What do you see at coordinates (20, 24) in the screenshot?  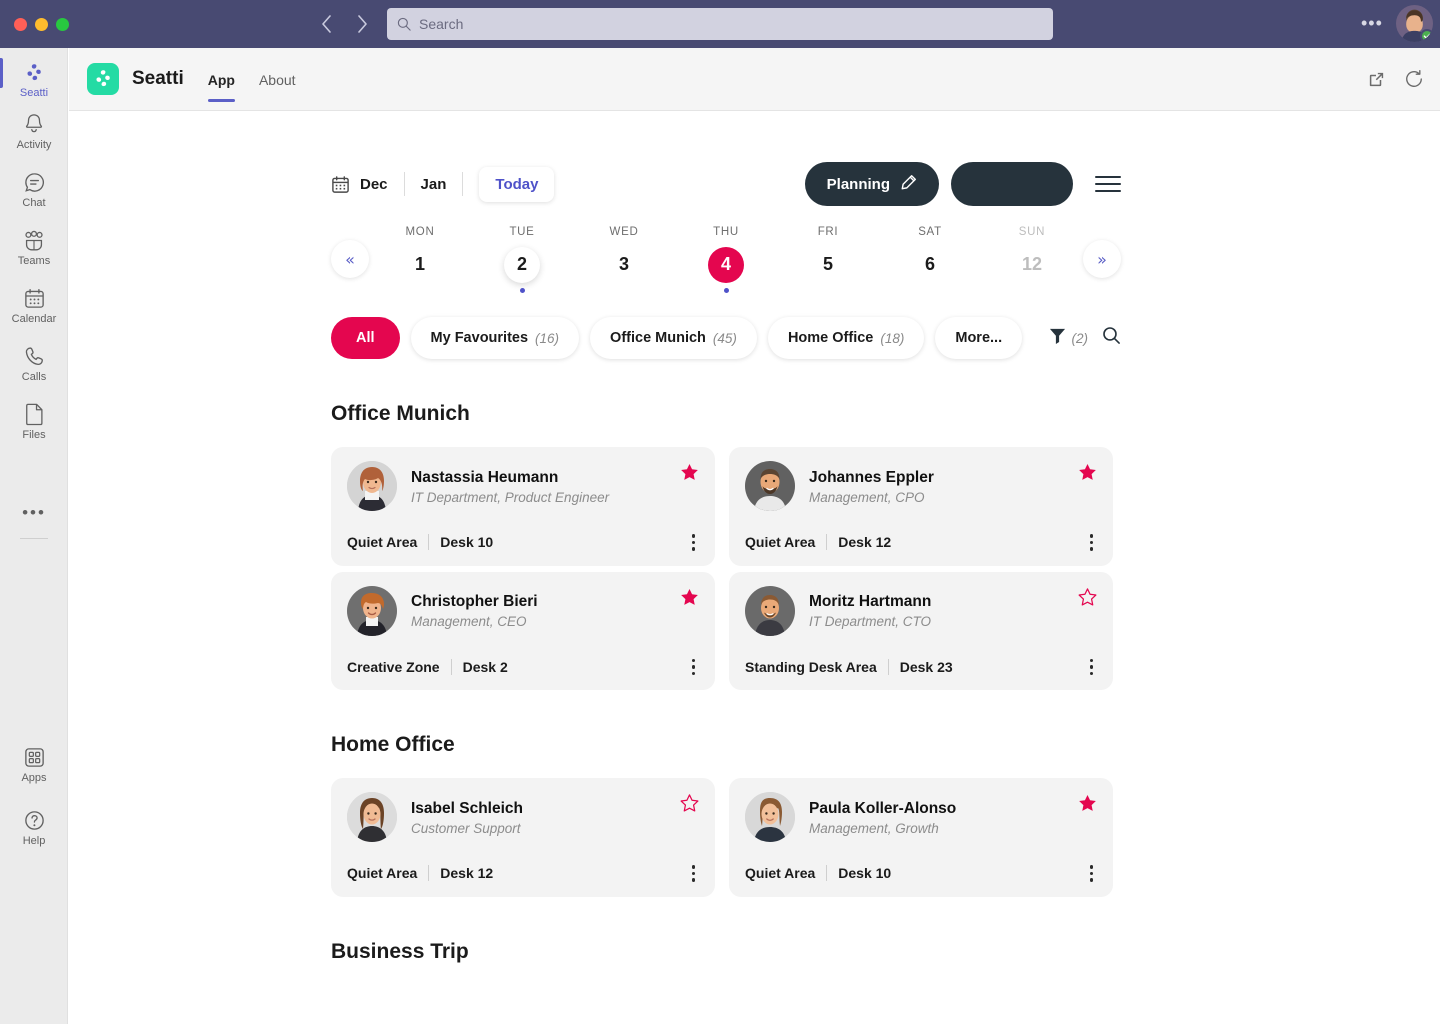 I see `close-window-button` at bounding box center [20, 24].